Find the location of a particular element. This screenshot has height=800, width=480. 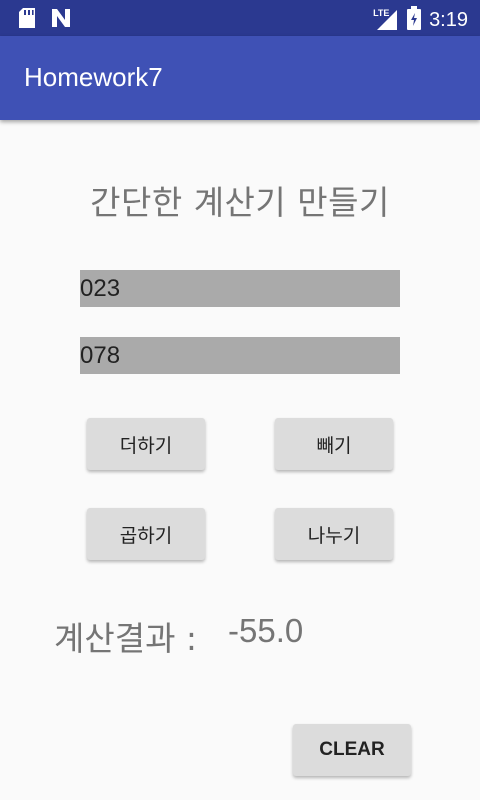

add-button: 더하기 is located at coordinates (146, 444).